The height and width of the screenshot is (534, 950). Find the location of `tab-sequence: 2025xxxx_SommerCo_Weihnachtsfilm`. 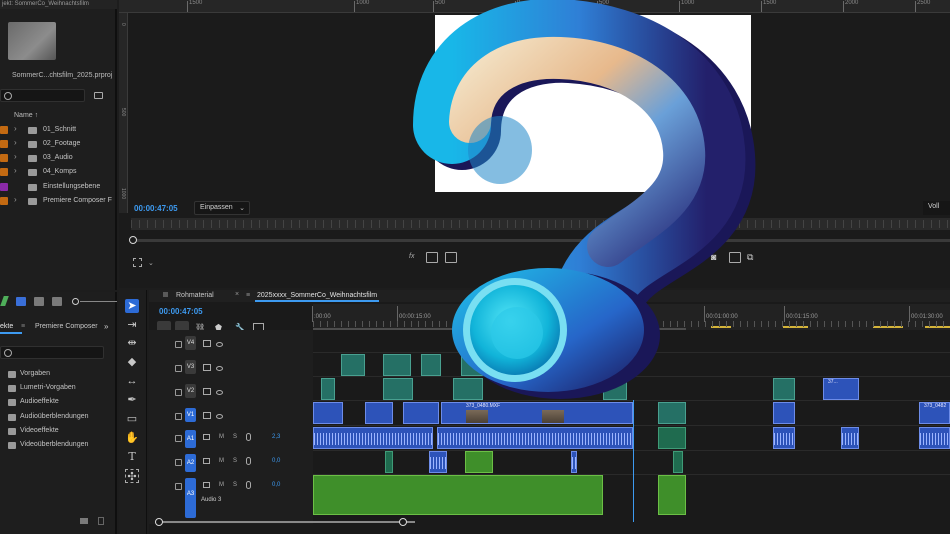

tab-sequence: 2025xxxx_SommerCo_Weihnachtsfilm is located at coordinates (317, 295).